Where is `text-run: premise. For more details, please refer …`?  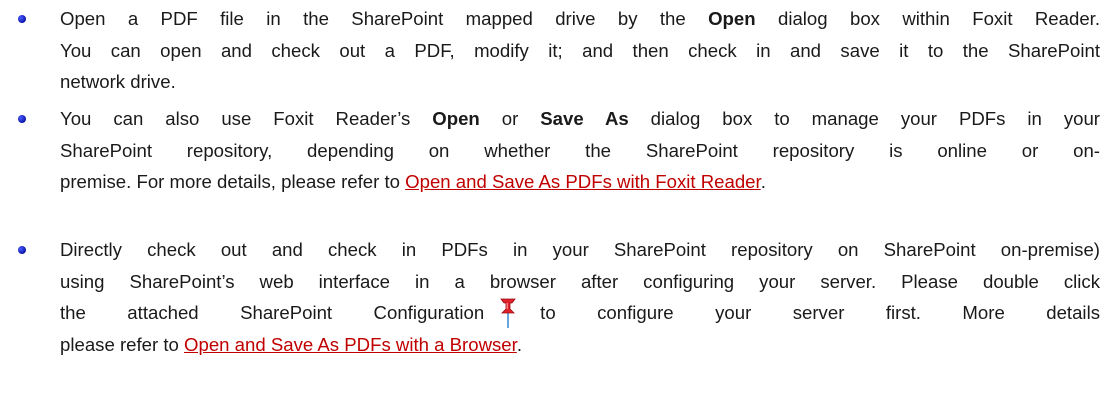 text-run: premise. For more details, please refer … is located at coordinates (233, 181).